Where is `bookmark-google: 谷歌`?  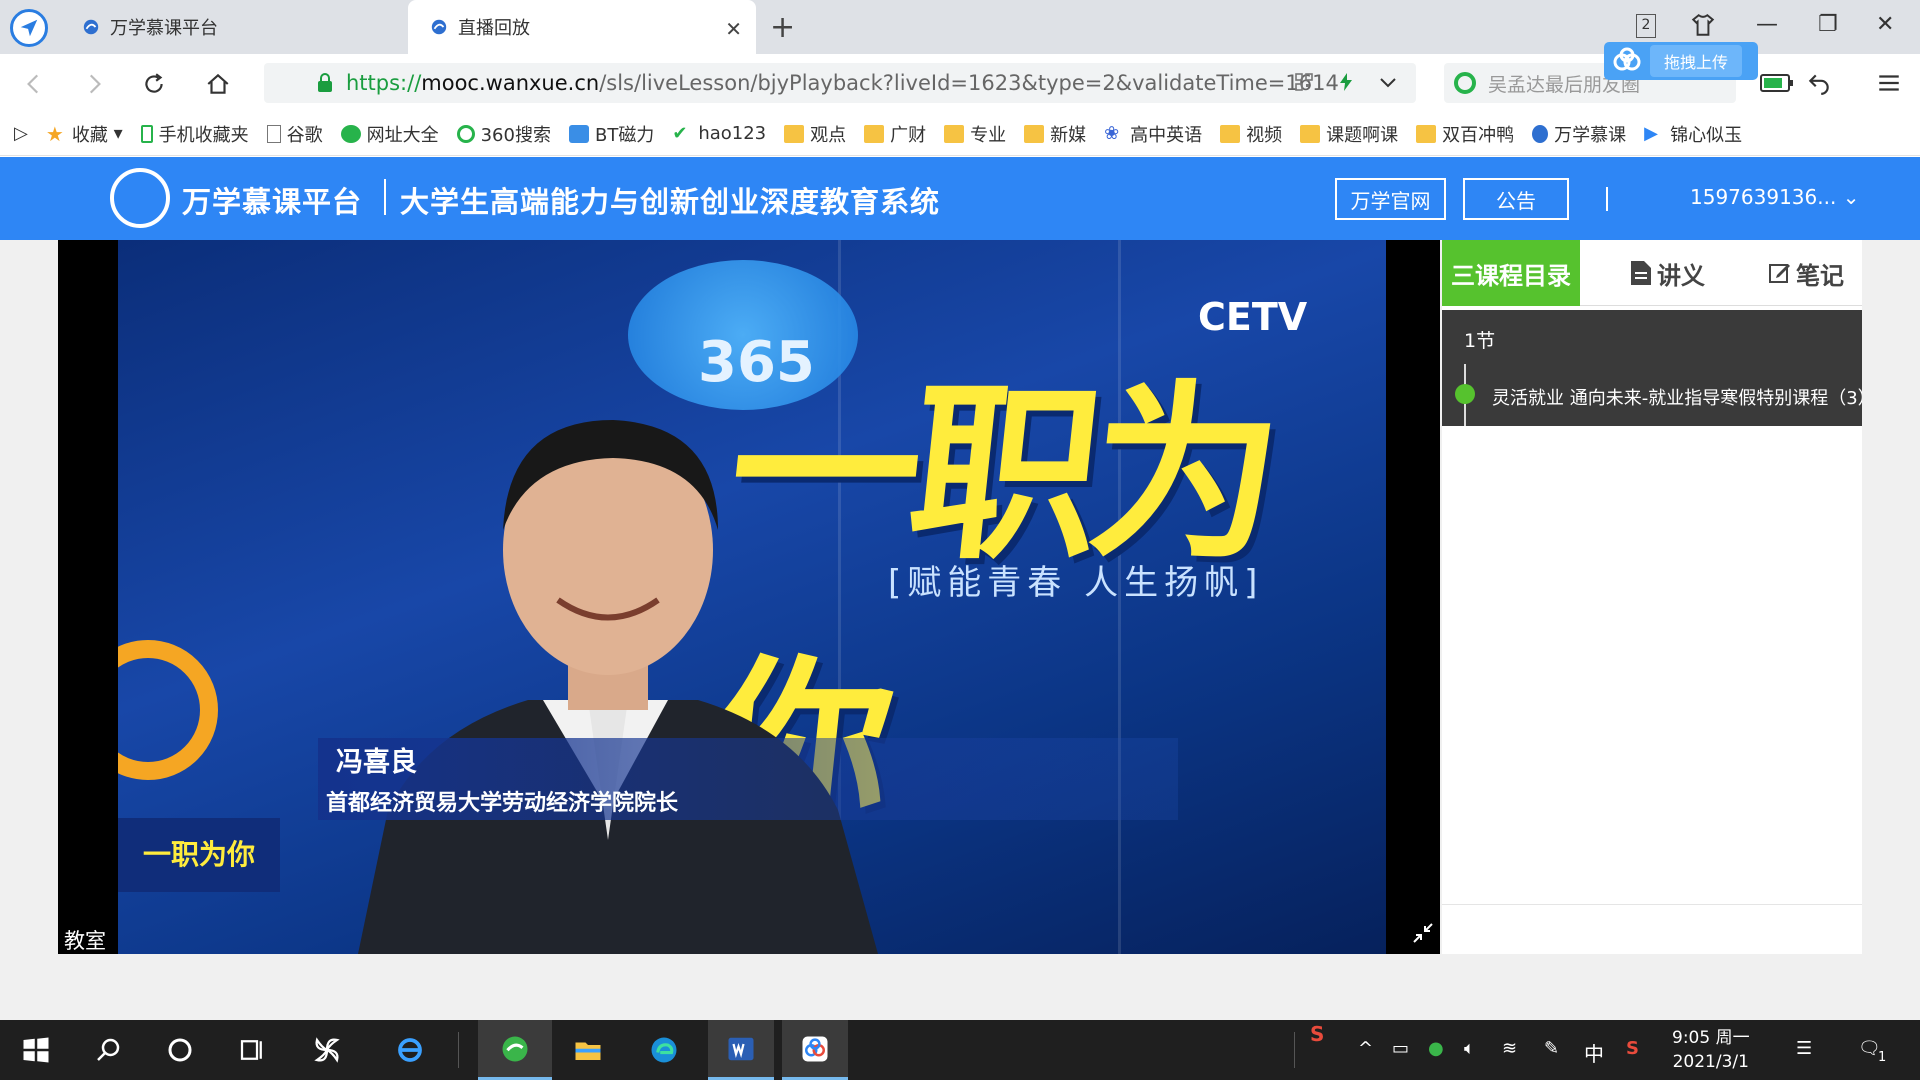
bookmark-google: 谷歌 is located at coordinates (294, 134).